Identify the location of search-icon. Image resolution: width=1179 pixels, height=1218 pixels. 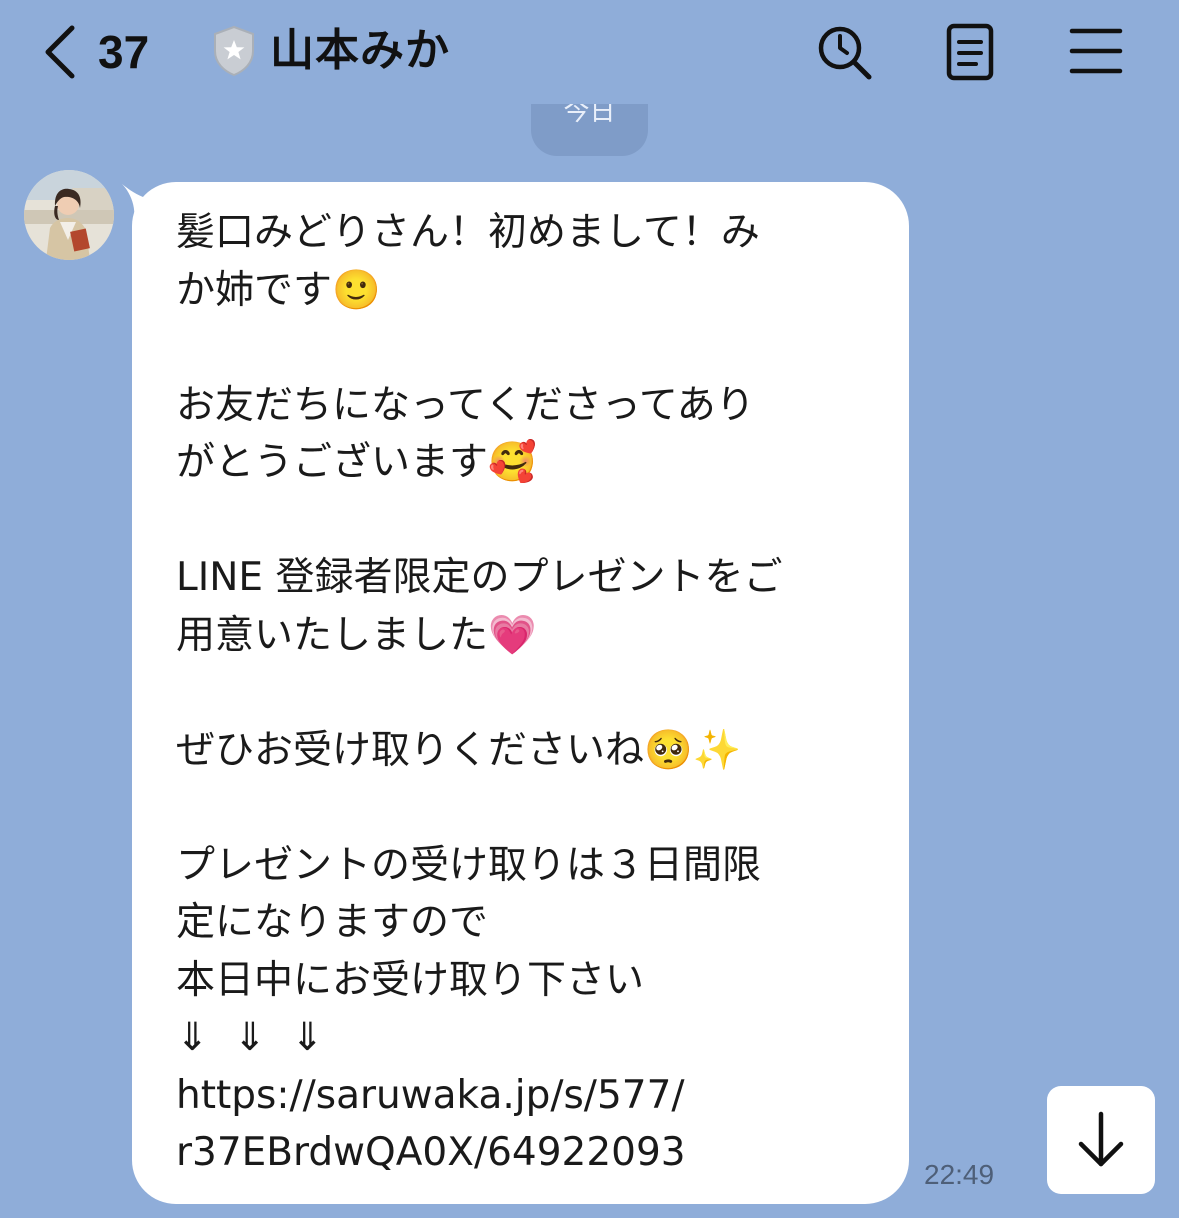
(844, 52).